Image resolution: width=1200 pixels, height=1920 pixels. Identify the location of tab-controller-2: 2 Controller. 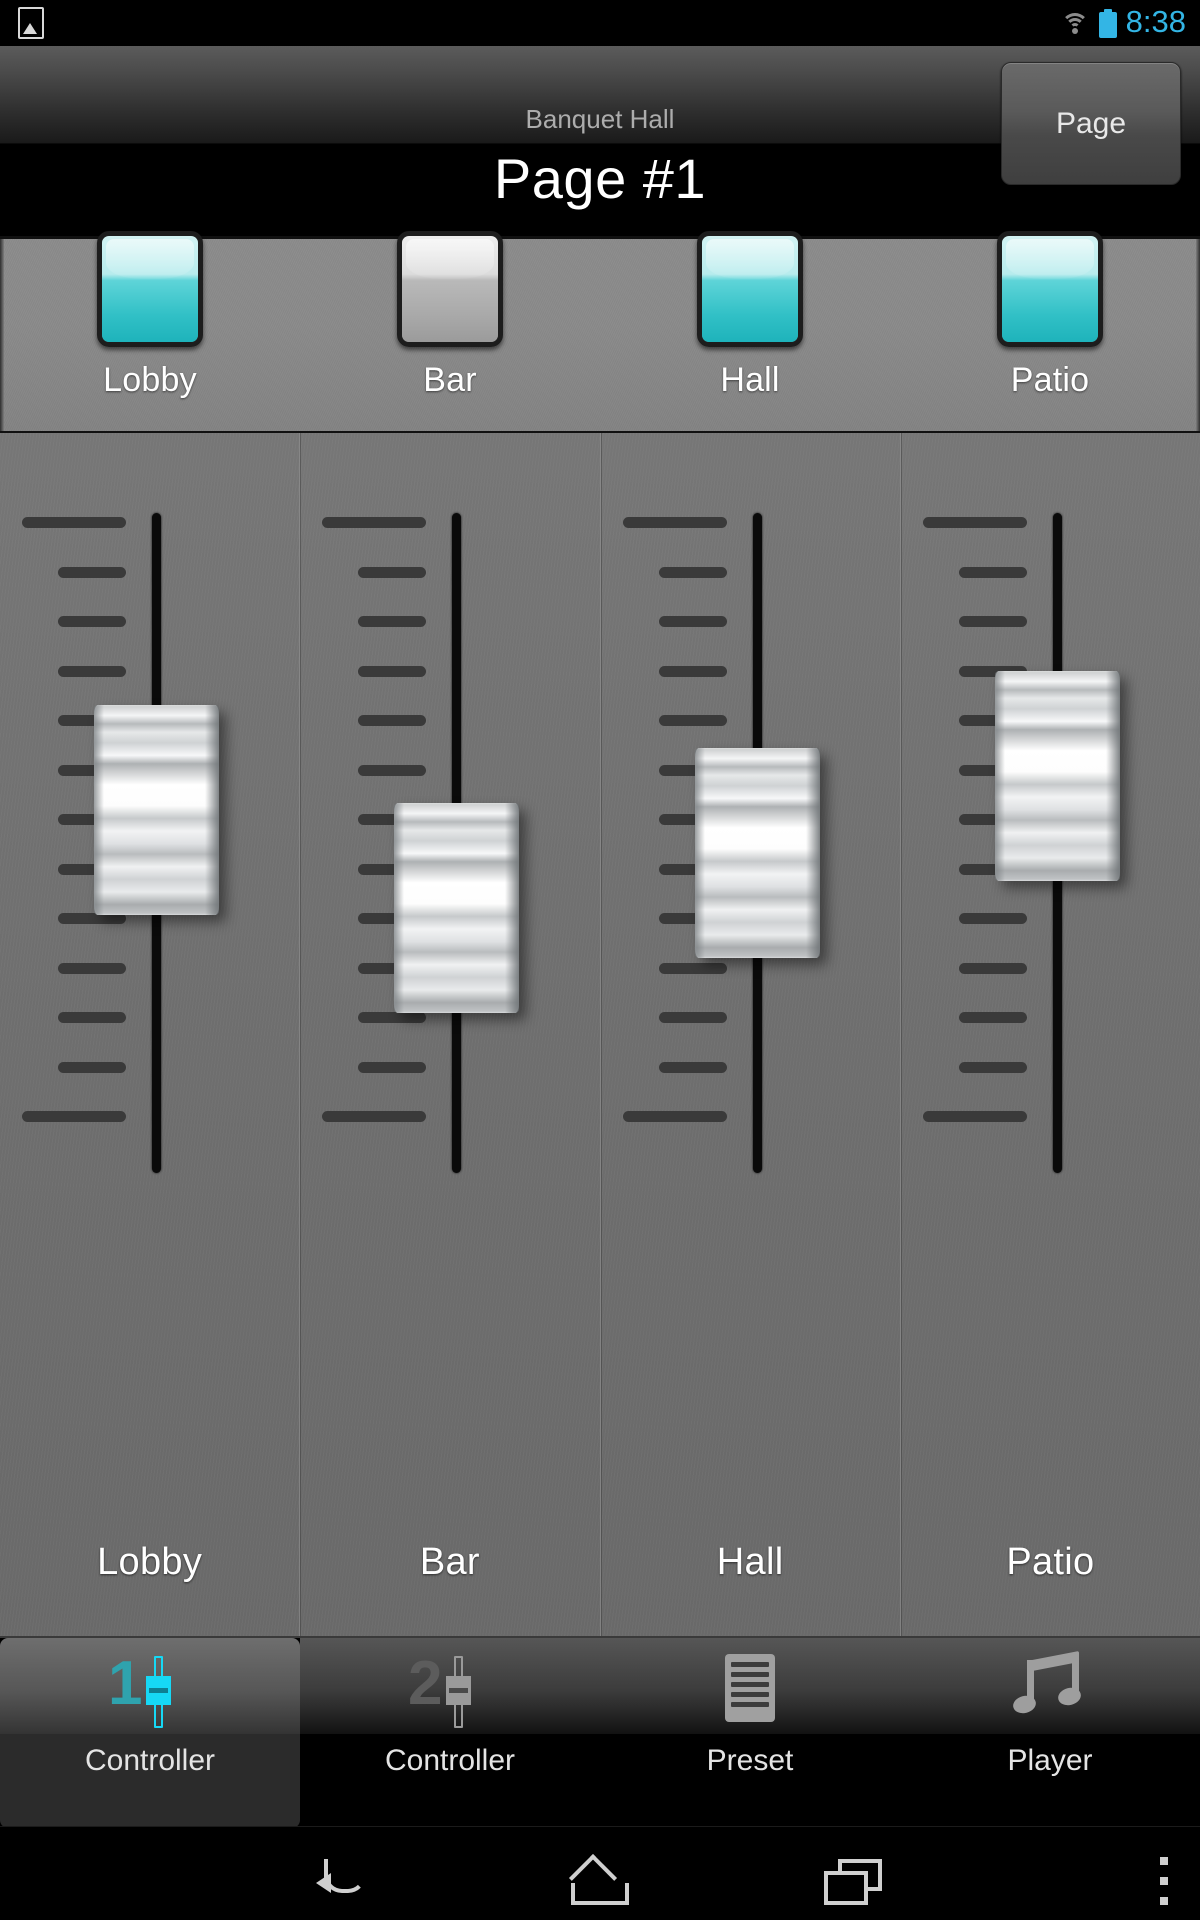
(450, 1732).